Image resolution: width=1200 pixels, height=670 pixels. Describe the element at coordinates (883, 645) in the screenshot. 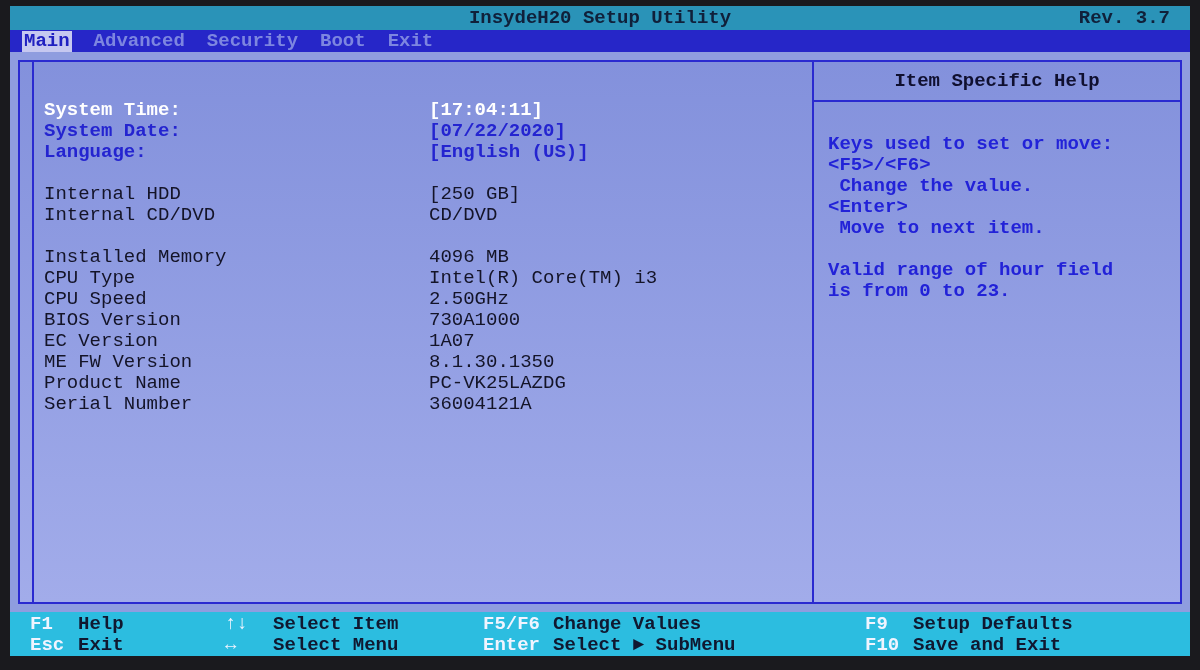

I see `key-name: F10` at that location.